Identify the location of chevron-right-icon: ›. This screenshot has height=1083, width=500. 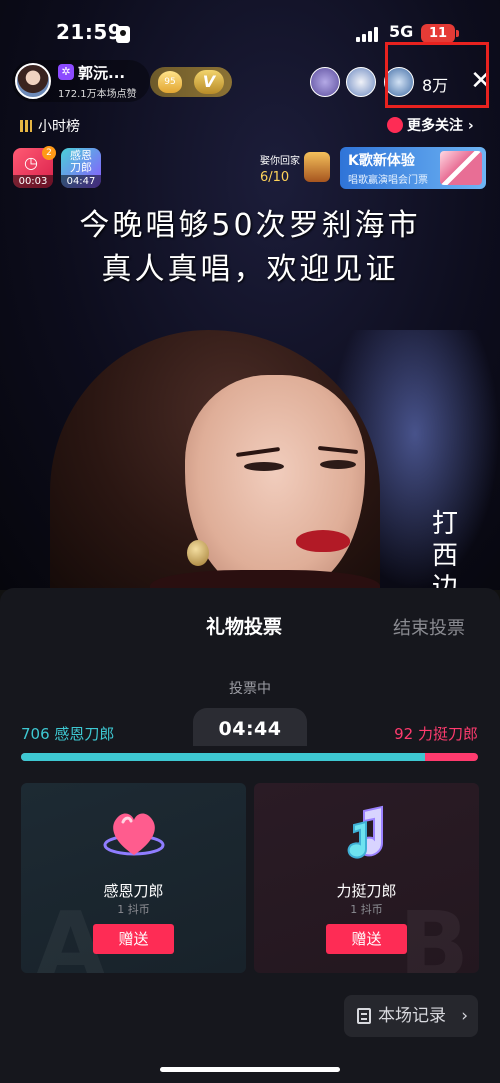
(464, 1016).